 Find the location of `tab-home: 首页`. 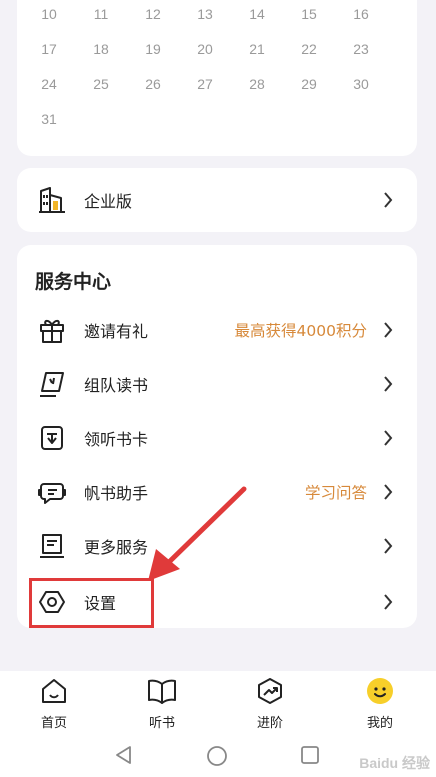

tab-home: 首页 is located at coordinates (54, 704).